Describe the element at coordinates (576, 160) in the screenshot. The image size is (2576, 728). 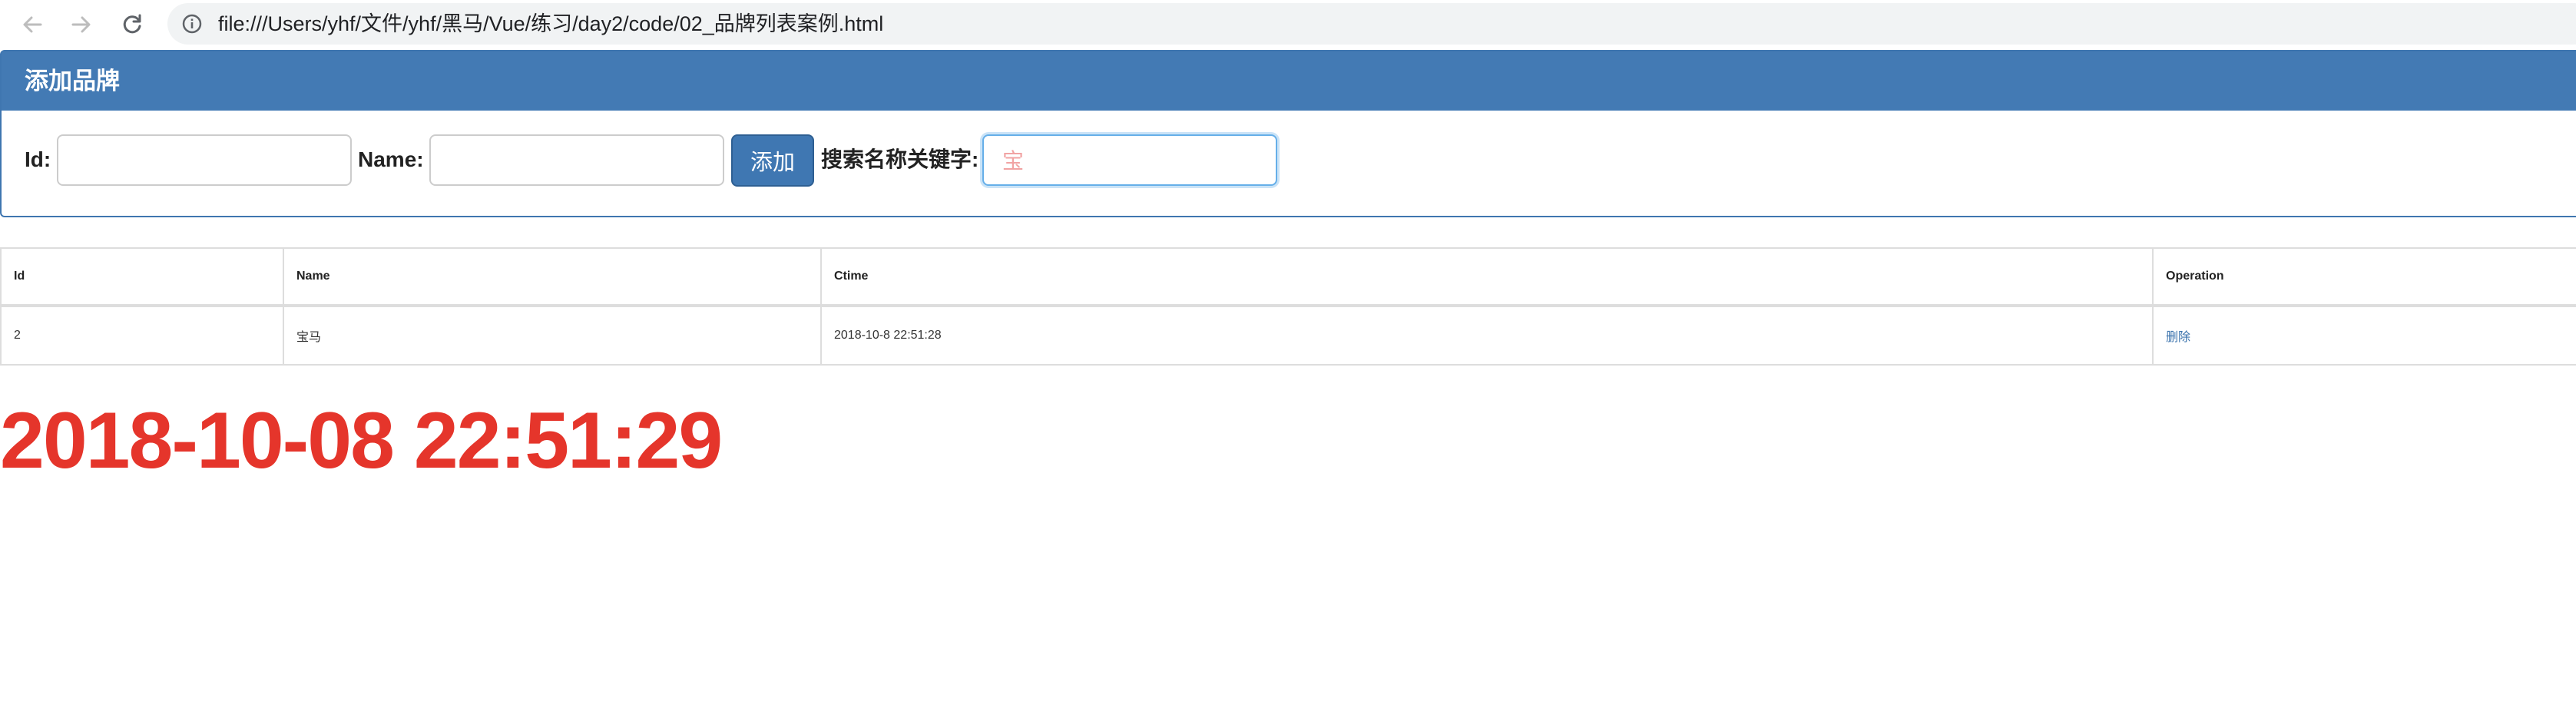
I see `name-input` at that location.